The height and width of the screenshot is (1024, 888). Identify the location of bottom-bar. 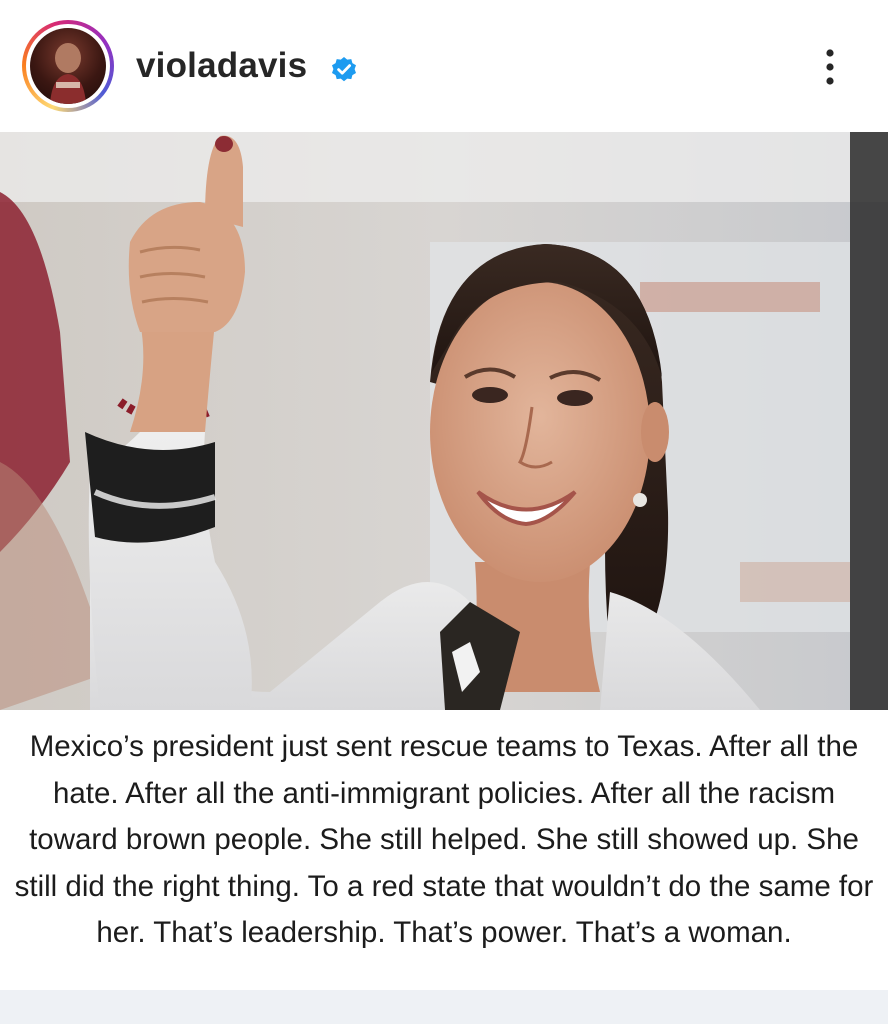
(444, 1007).